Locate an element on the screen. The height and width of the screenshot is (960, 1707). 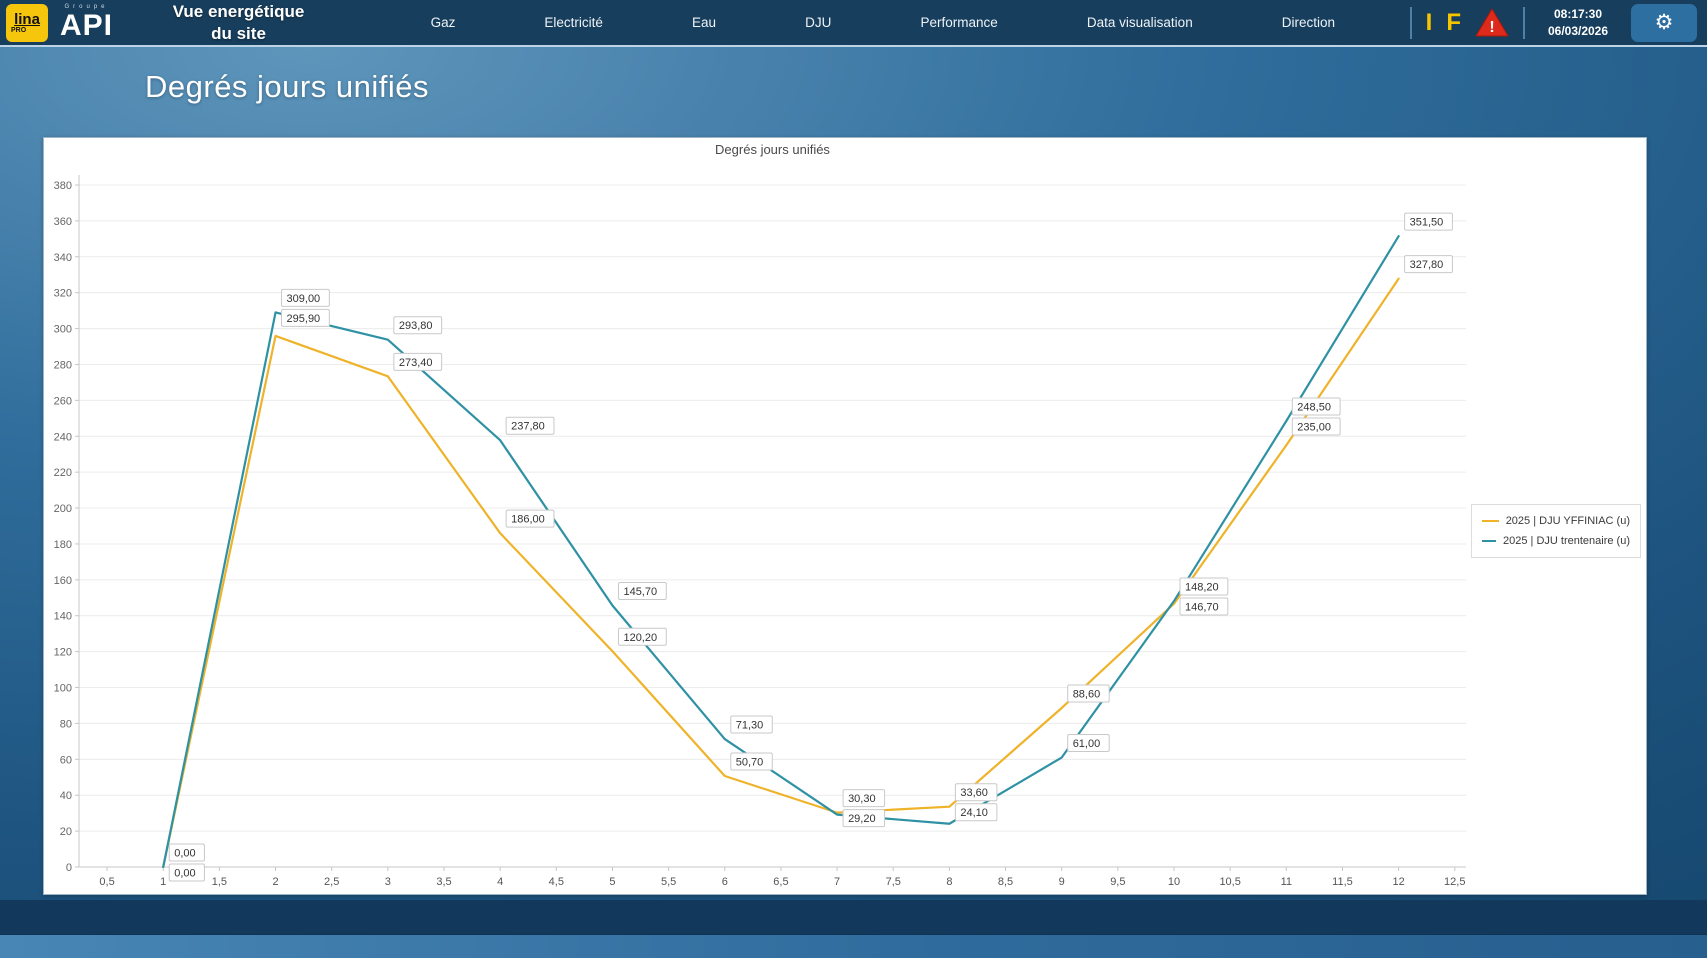
header-divider is located at coordinates (1524, 22).